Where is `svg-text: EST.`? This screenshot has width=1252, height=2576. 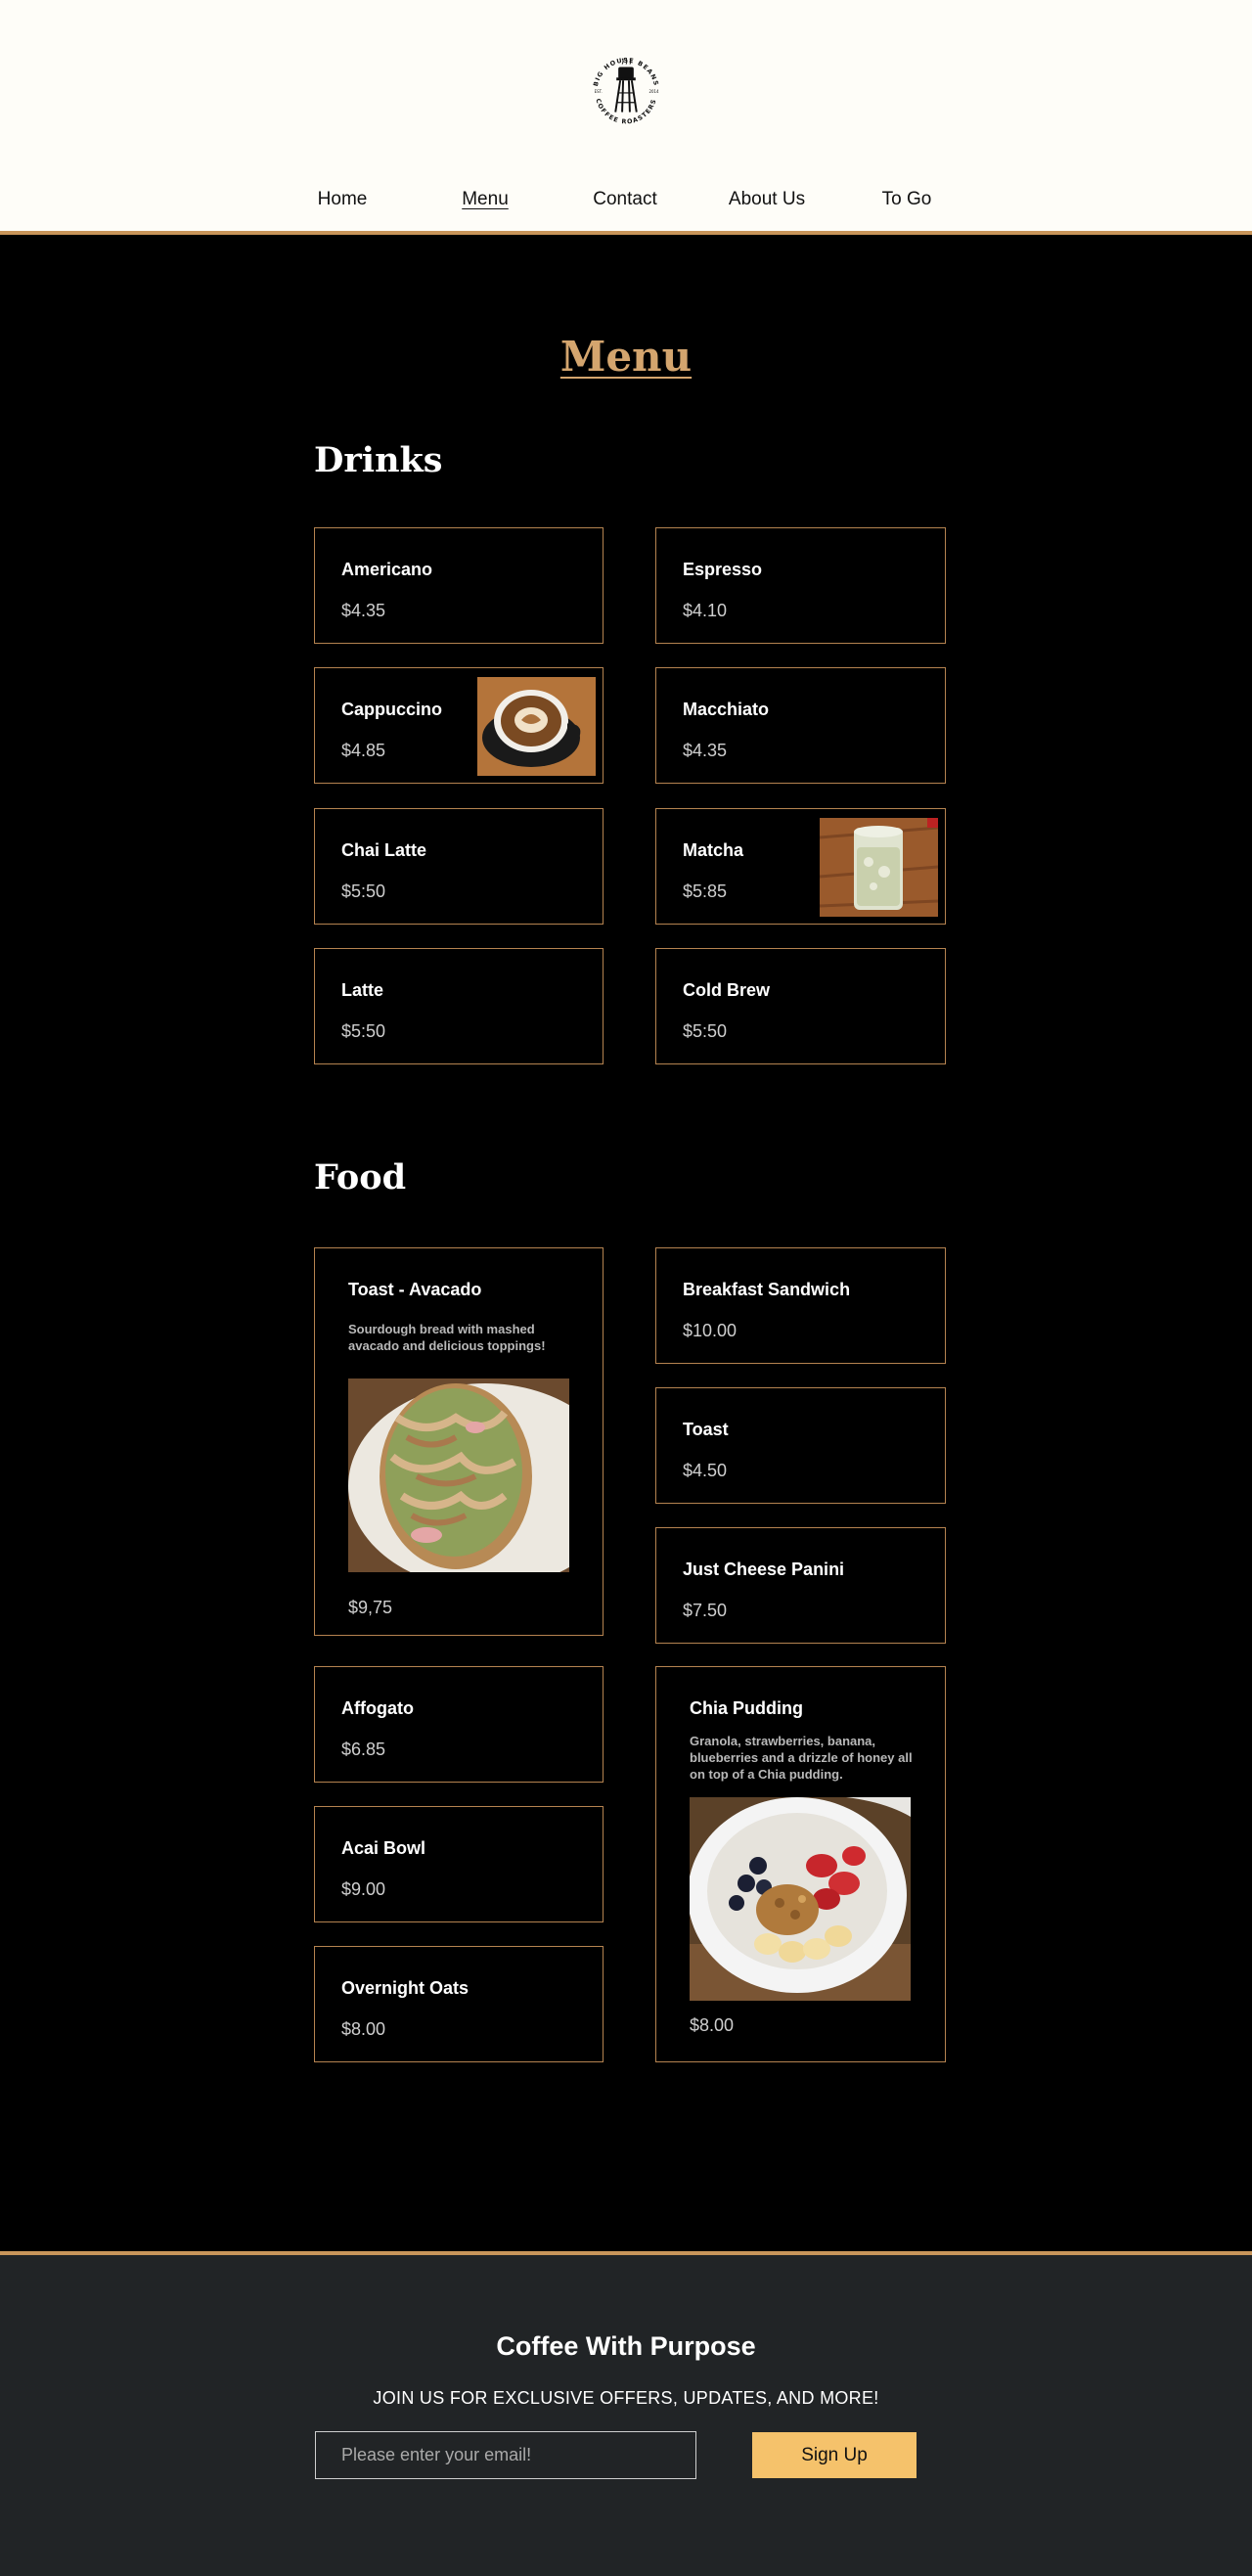
svg-text: EST. is located at coordinates (599, 91).